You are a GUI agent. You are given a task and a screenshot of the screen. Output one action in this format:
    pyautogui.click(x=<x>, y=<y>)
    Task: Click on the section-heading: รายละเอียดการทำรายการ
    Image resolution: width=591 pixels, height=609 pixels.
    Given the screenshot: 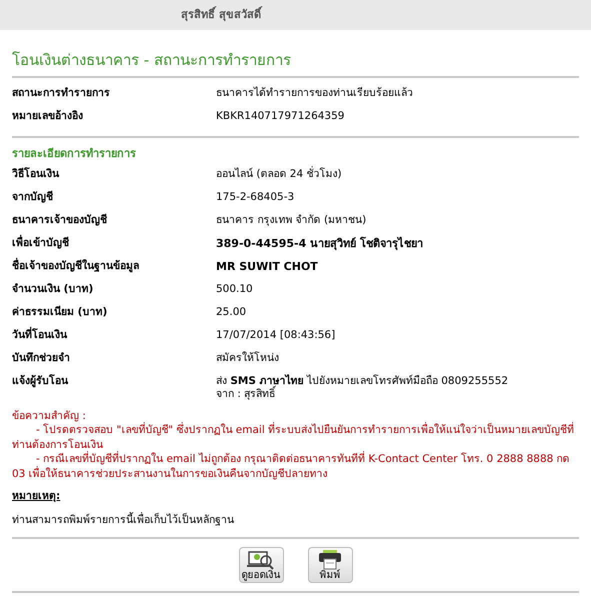 What is the action you would take?
    pyautogui.click(x=74, y=154)
    